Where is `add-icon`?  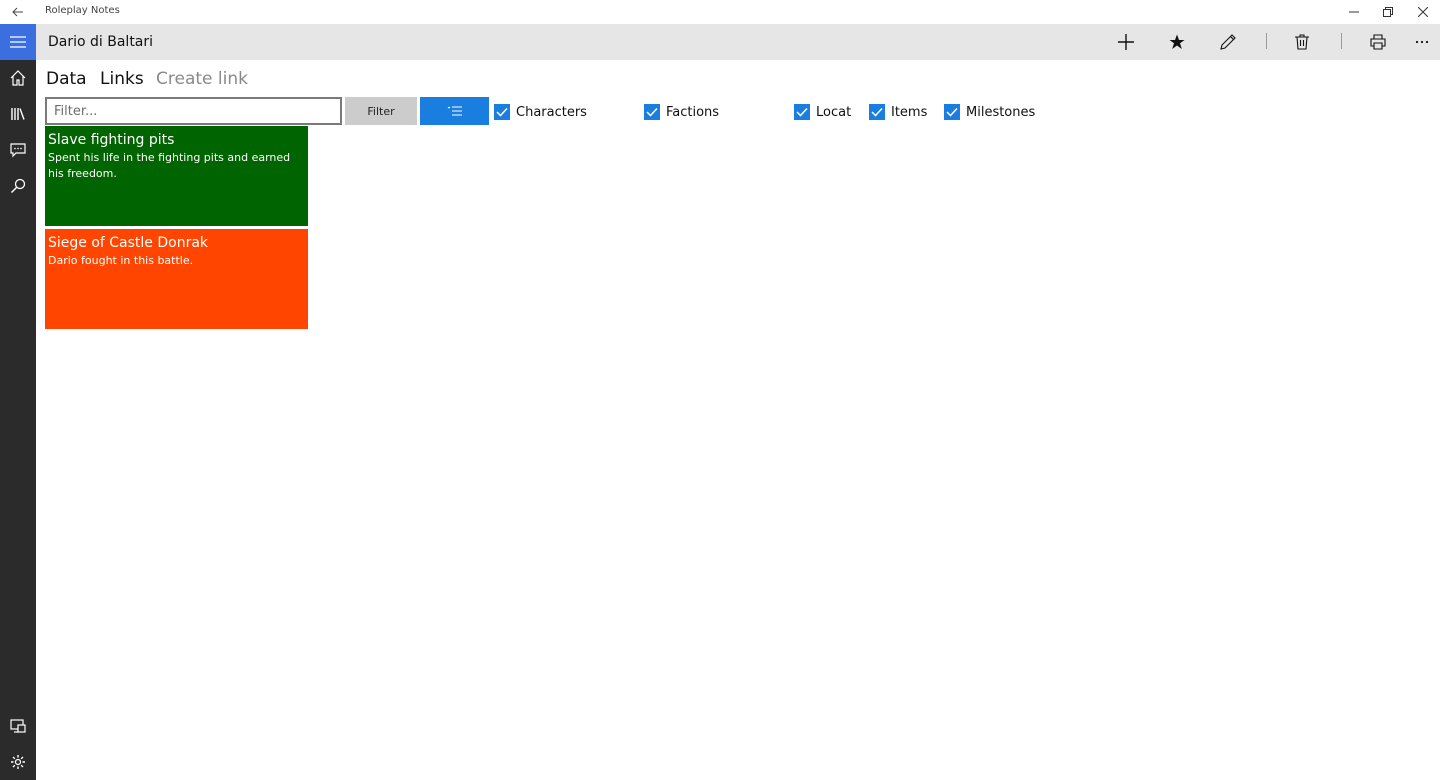
add-icon is located at coordinates (1126, 42).